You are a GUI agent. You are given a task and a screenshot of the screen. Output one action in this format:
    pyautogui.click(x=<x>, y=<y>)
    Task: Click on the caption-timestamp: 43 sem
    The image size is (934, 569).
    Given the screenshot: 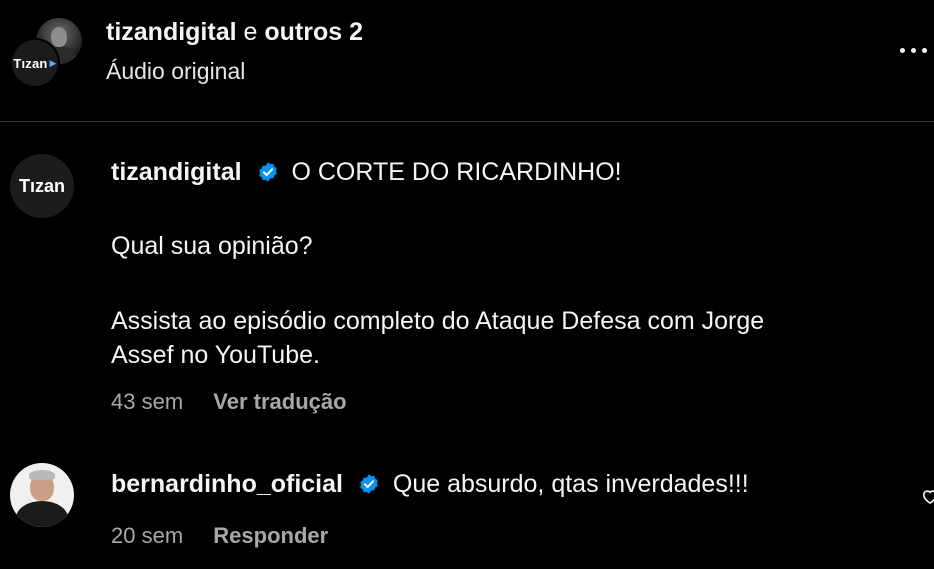 What is the action you would take?
    pyautogui.click(x=147, y=401)
    